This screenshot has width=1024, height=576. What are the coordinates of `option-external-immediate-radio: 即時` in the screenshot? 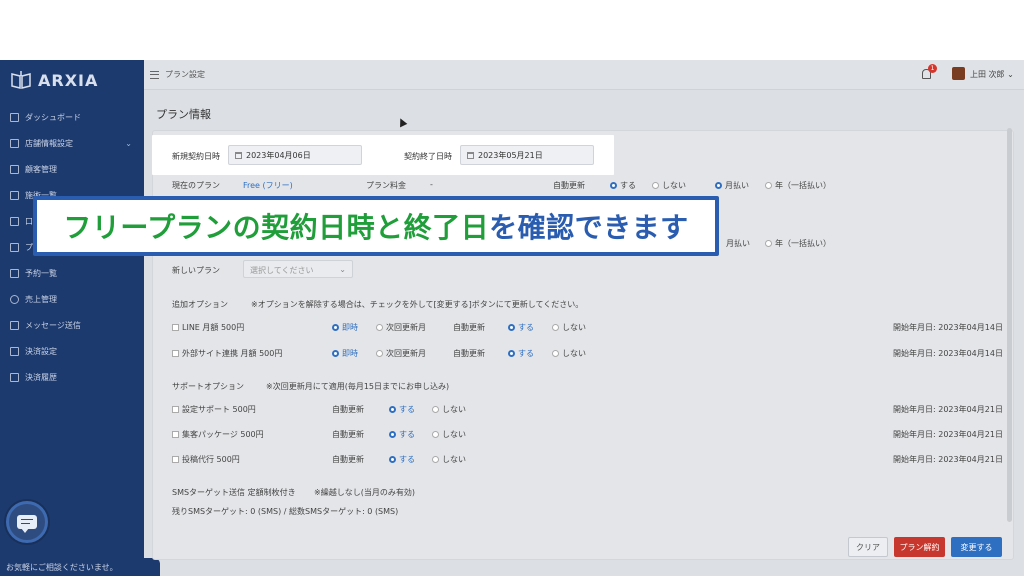 It's located at (345, 353).